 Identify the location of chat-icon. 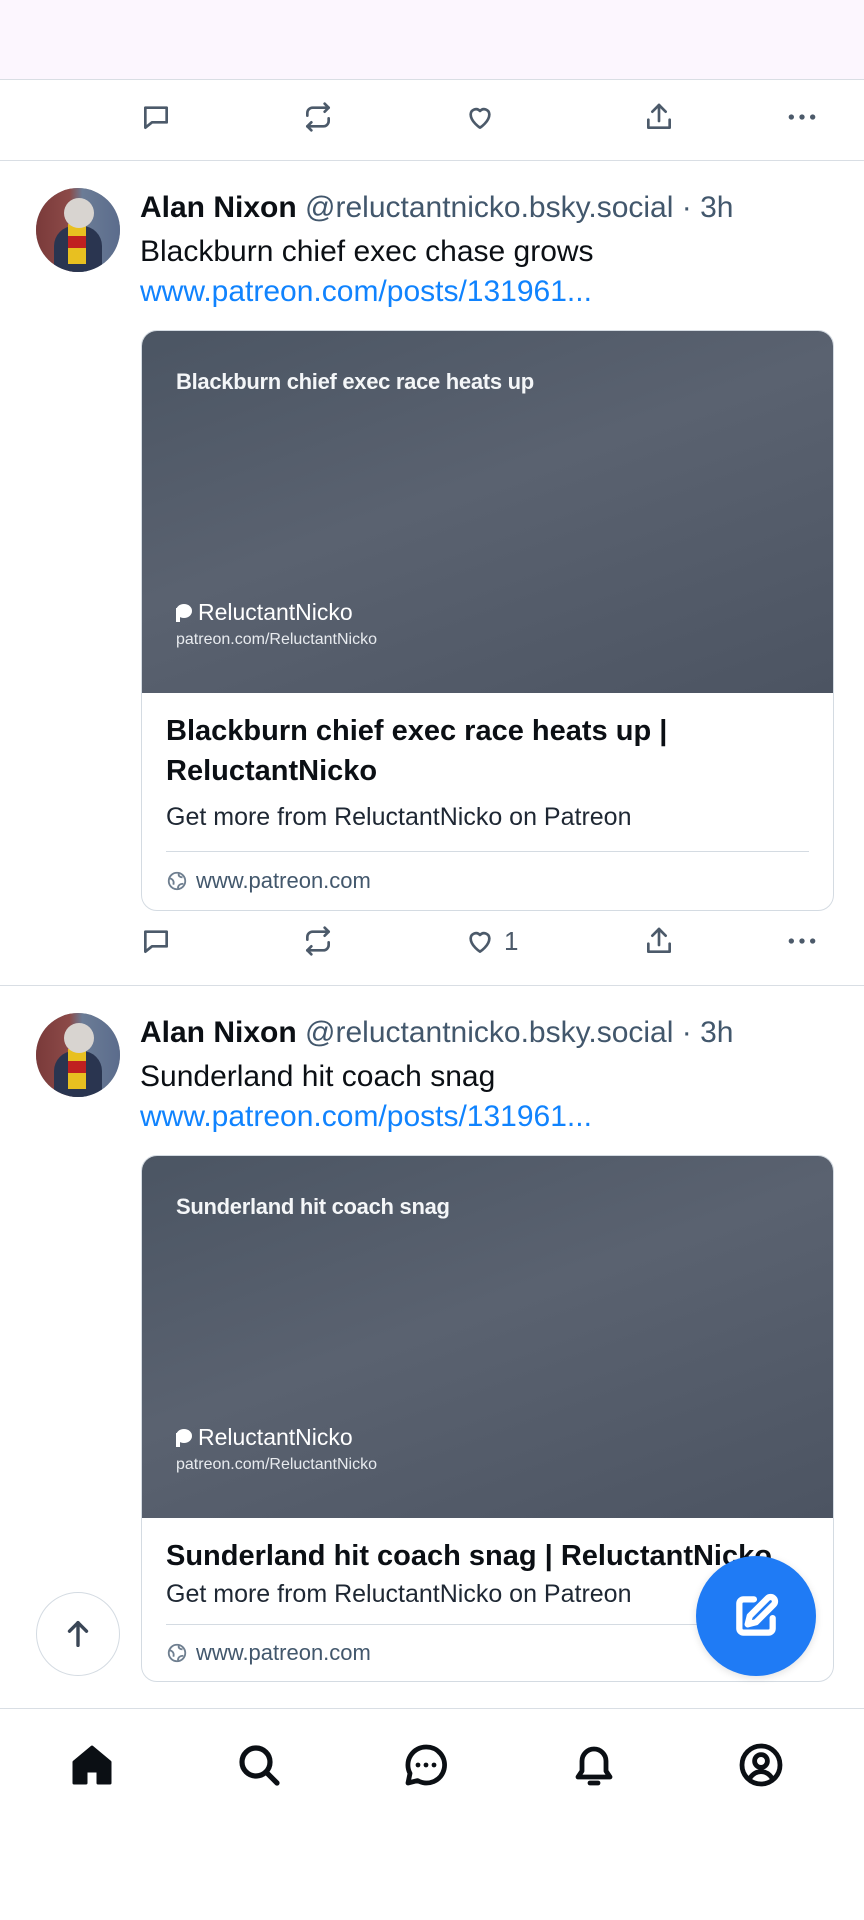
(426, 1765).